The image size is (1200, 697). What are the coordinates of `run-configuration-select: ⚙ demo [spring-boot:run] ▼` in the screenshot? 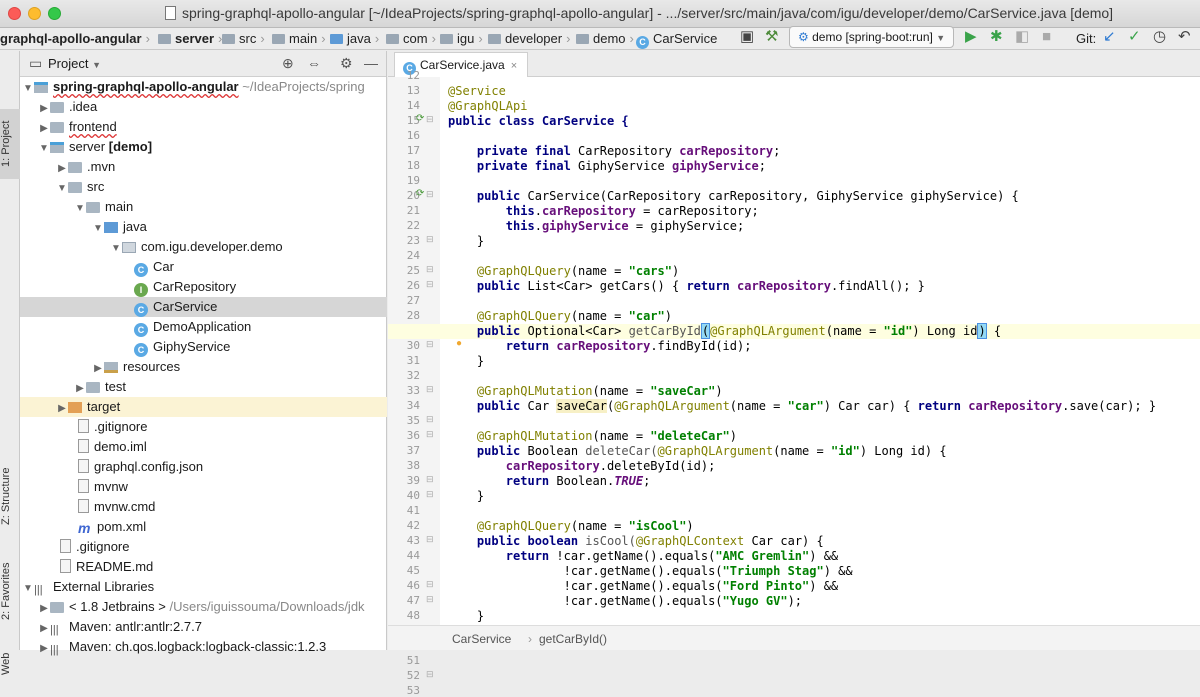 It's located at (871, 37).